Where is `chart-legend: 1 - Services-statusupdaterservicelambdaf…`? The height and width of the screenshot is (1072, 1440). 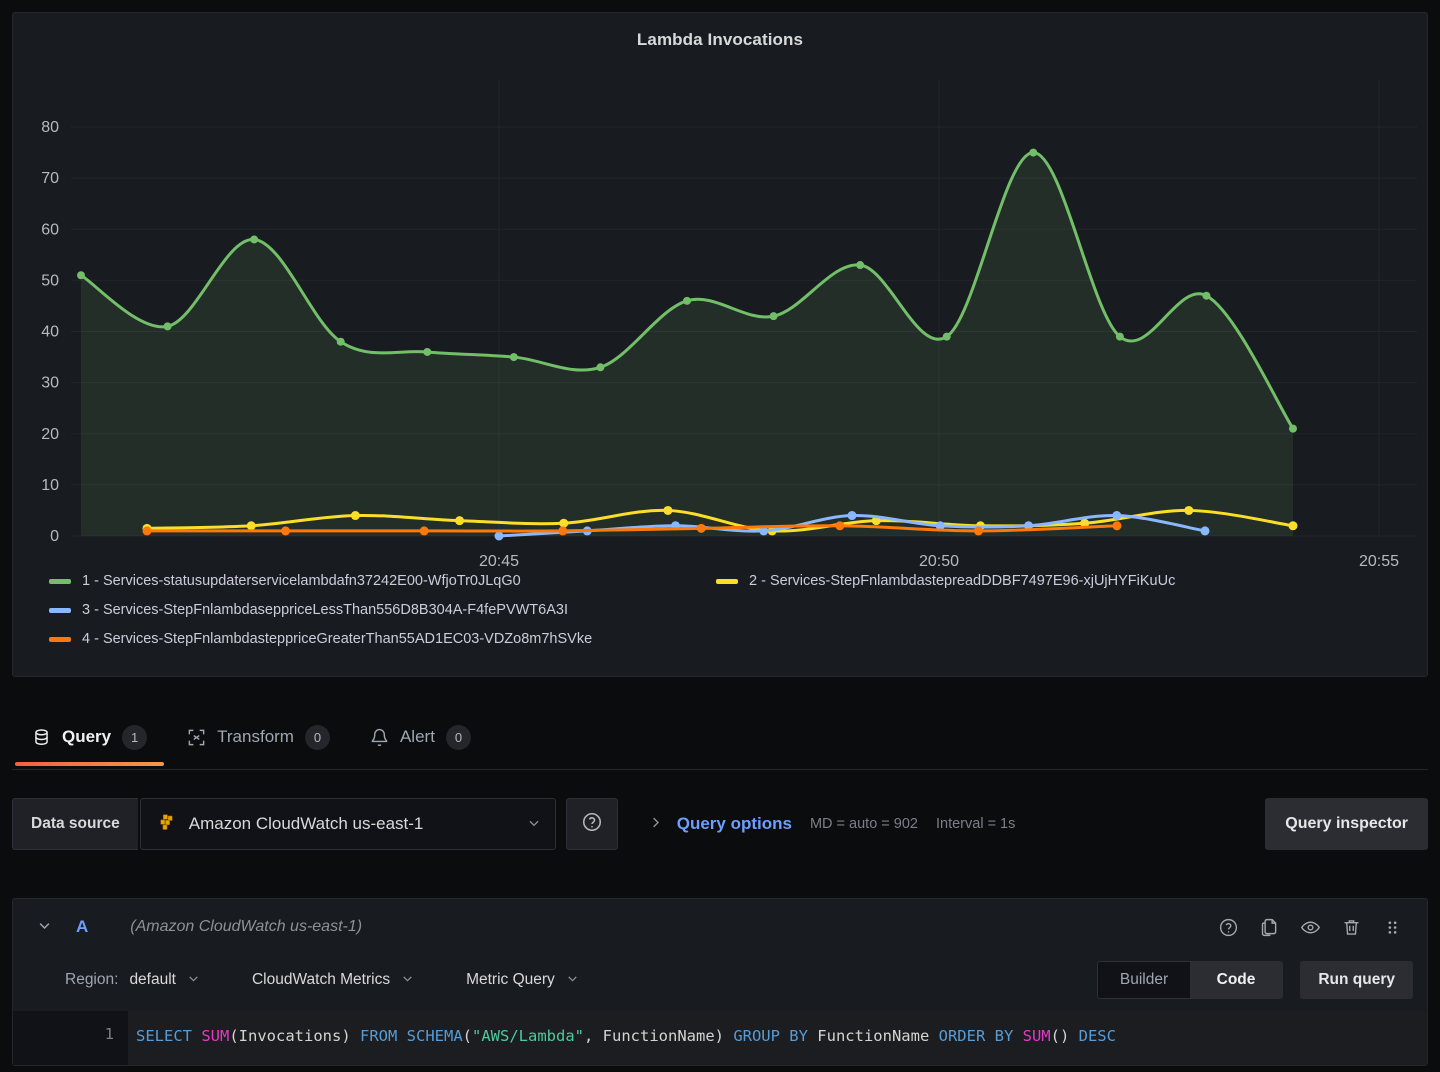 chart-legend: 1 - Services-statusupdaterservicelambdaf… is located at coordinates (724, 610).